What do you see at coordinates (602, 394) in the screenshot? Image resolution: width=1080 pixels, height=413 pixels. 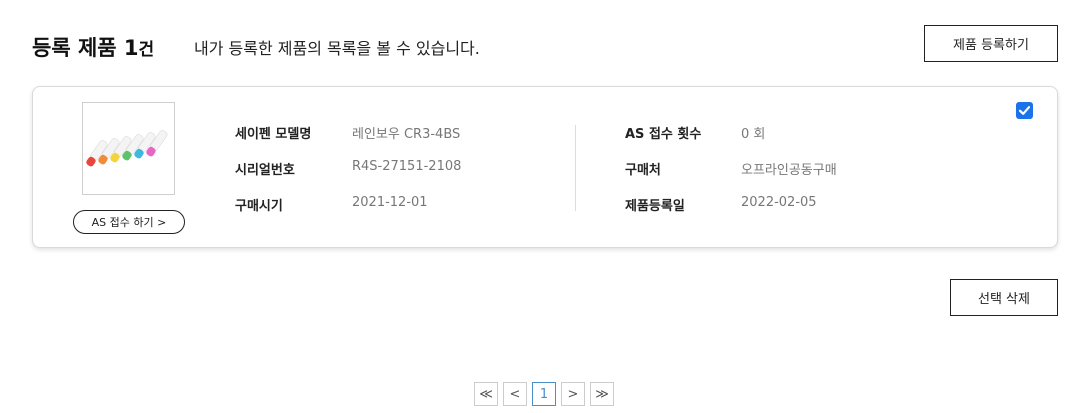 I see `last-page-button: ≫` at bounding box center [602, 394].